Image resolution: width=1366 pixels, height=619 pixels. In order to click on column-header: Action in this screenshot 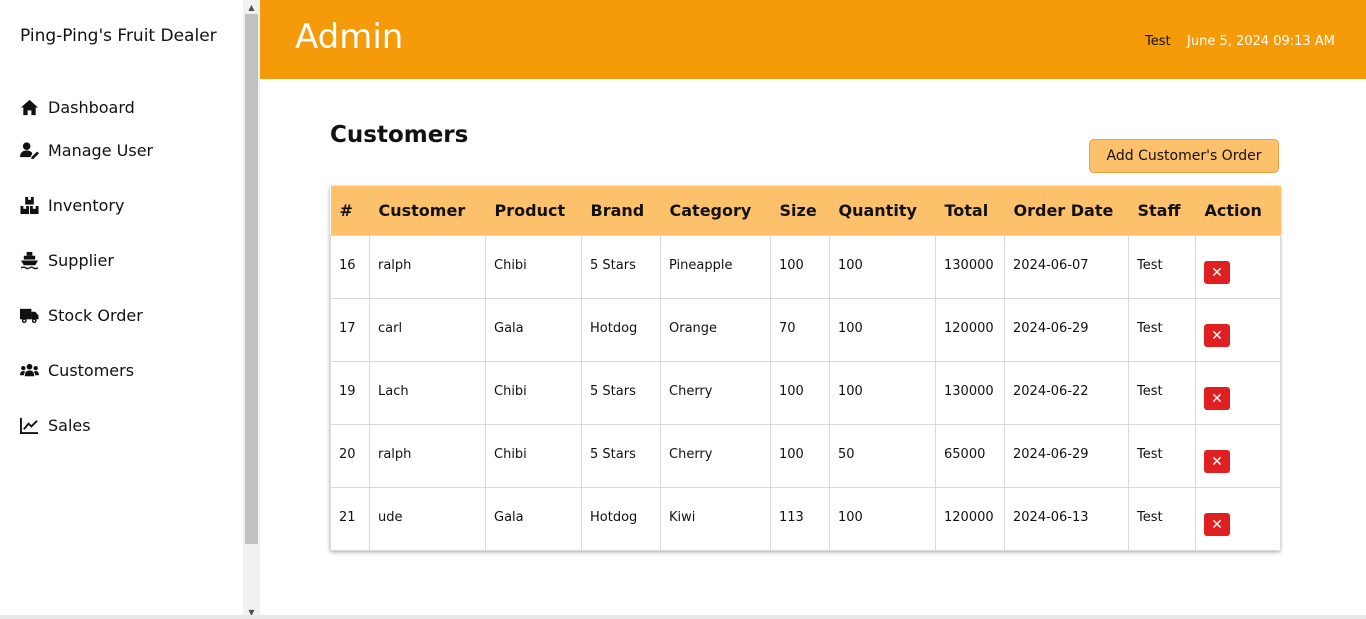, I will do `click(1233, 210)`.